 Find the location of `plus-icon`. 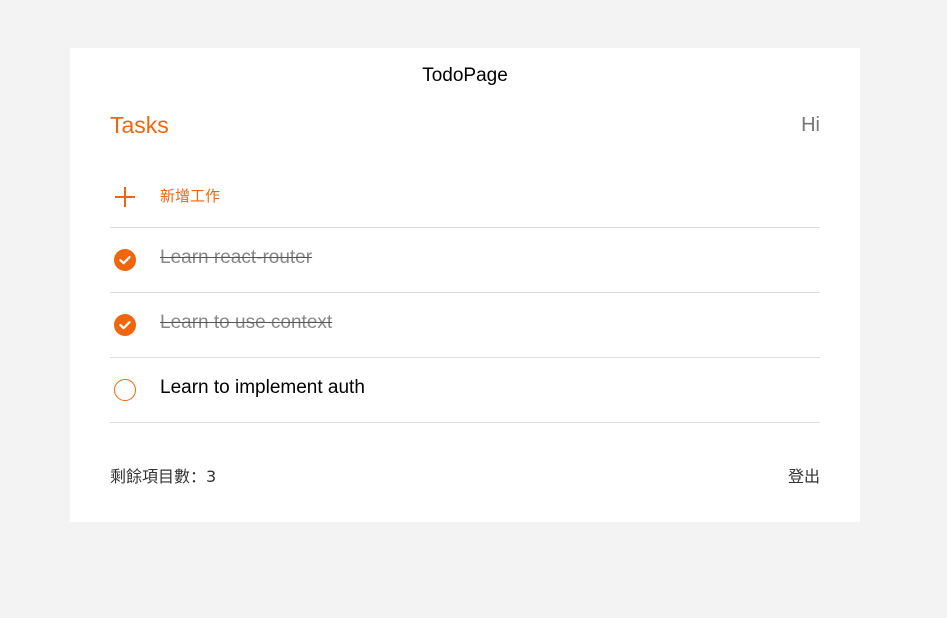

plus-icon is located at coordinates (125, 197).